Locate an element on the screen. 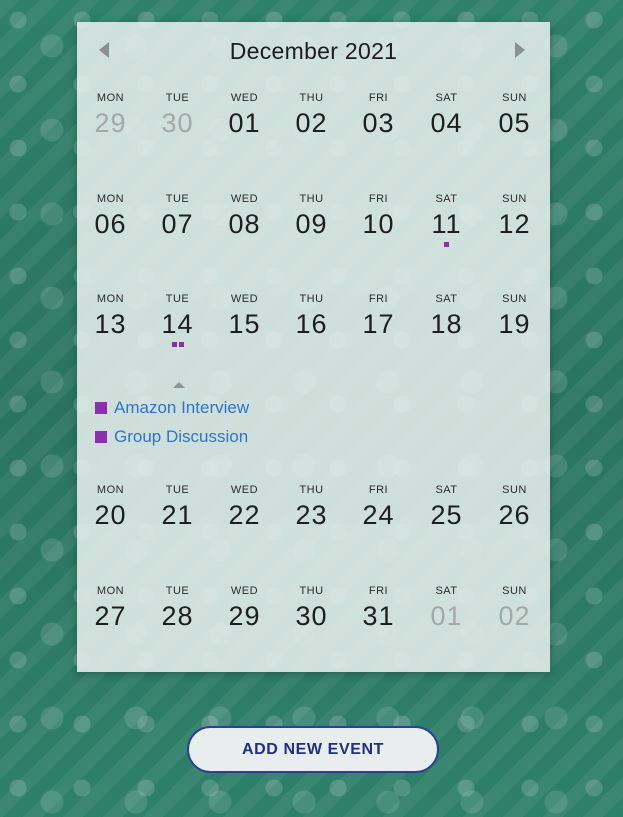  day-cell: FRI 24 is located at coordinates (378, 523).